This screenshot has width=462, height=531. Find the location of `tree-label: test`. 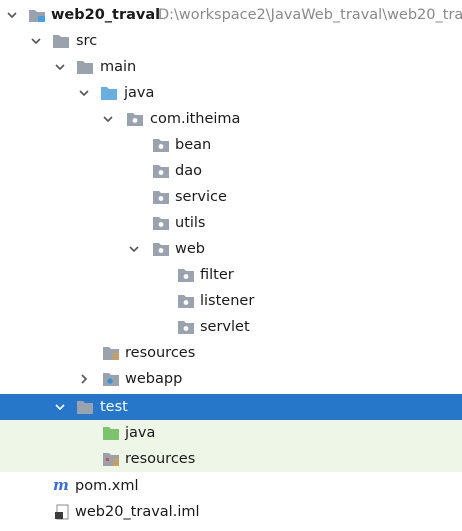

tree-label: test is located at coordinates (114, 407).